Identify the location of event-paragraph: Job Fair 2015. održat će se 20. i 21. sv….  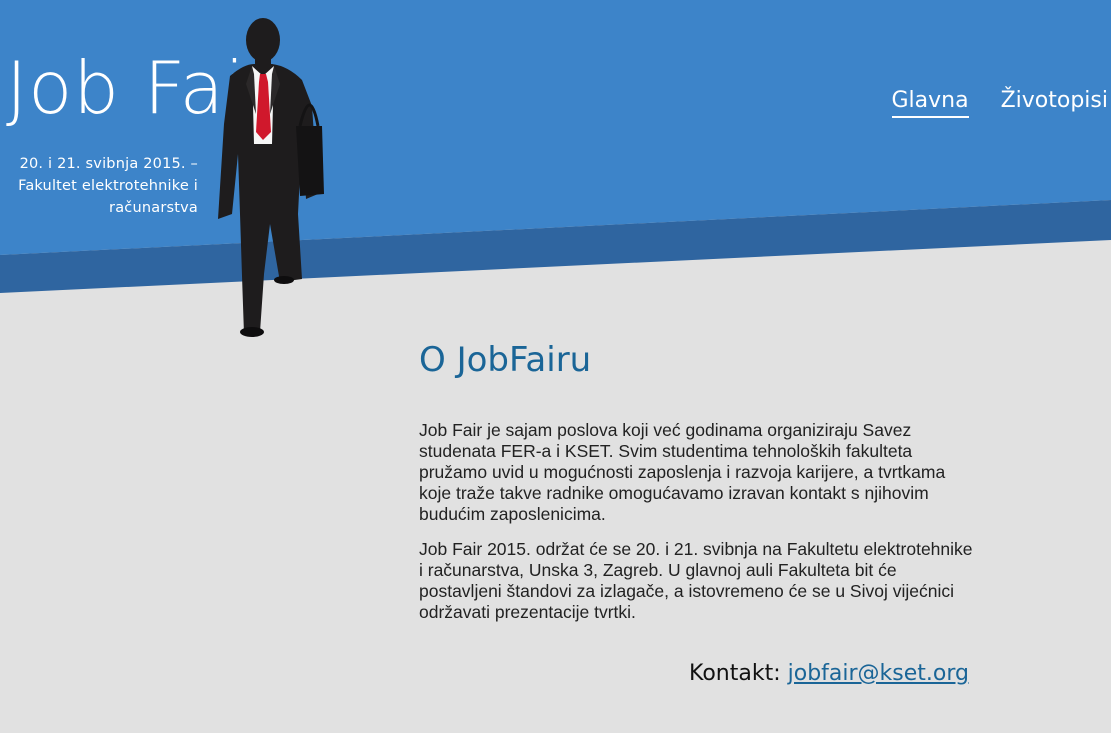
(696, 580).